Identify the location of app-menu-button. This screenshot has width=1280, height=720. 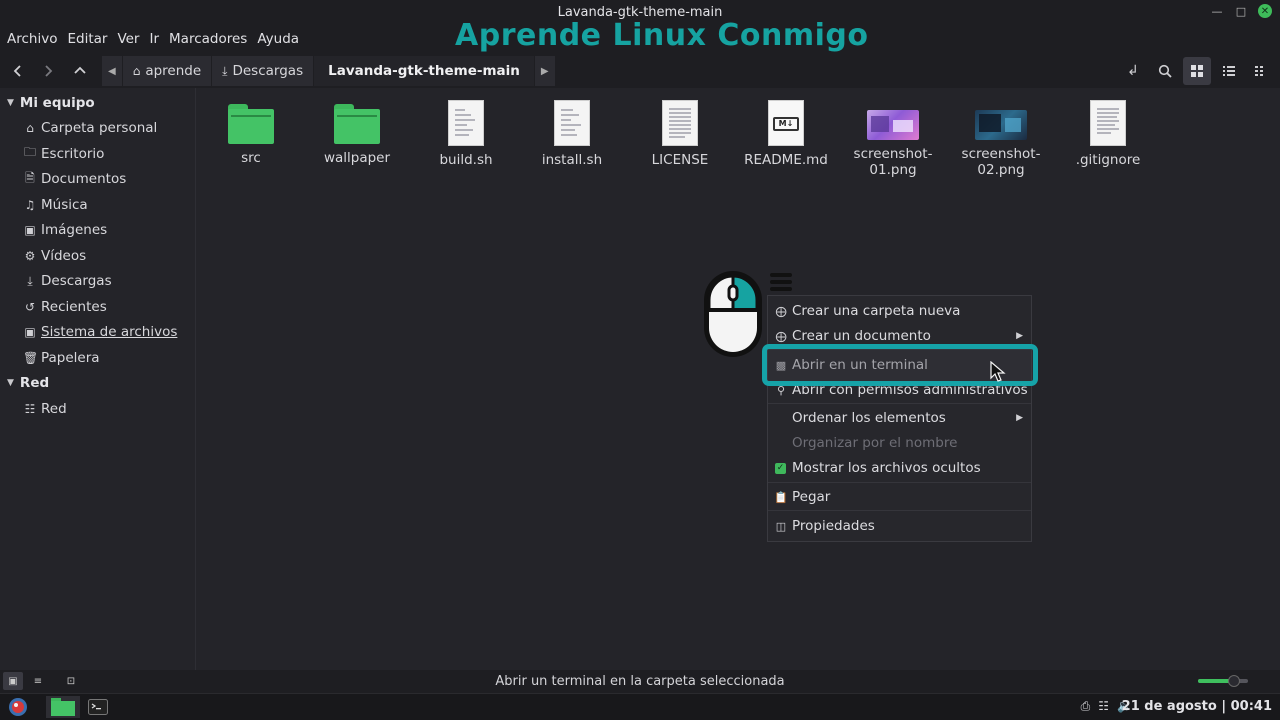
(18, 707).